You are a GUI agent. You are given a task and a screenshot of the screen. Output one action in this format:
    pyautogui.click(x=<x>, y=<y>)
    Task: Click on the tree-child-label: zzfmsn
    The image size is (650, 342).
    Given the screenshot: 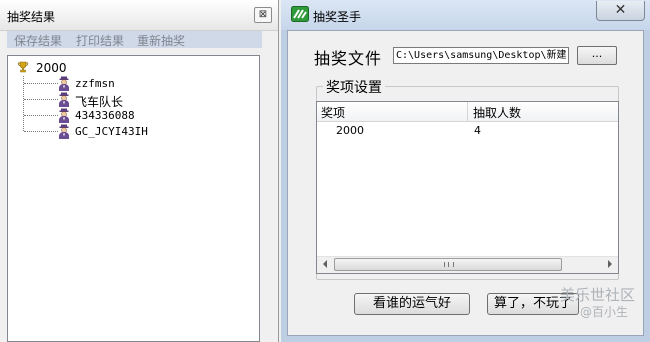 What is the action you would take?
    pyautogui.click(x=95, y=83)
    